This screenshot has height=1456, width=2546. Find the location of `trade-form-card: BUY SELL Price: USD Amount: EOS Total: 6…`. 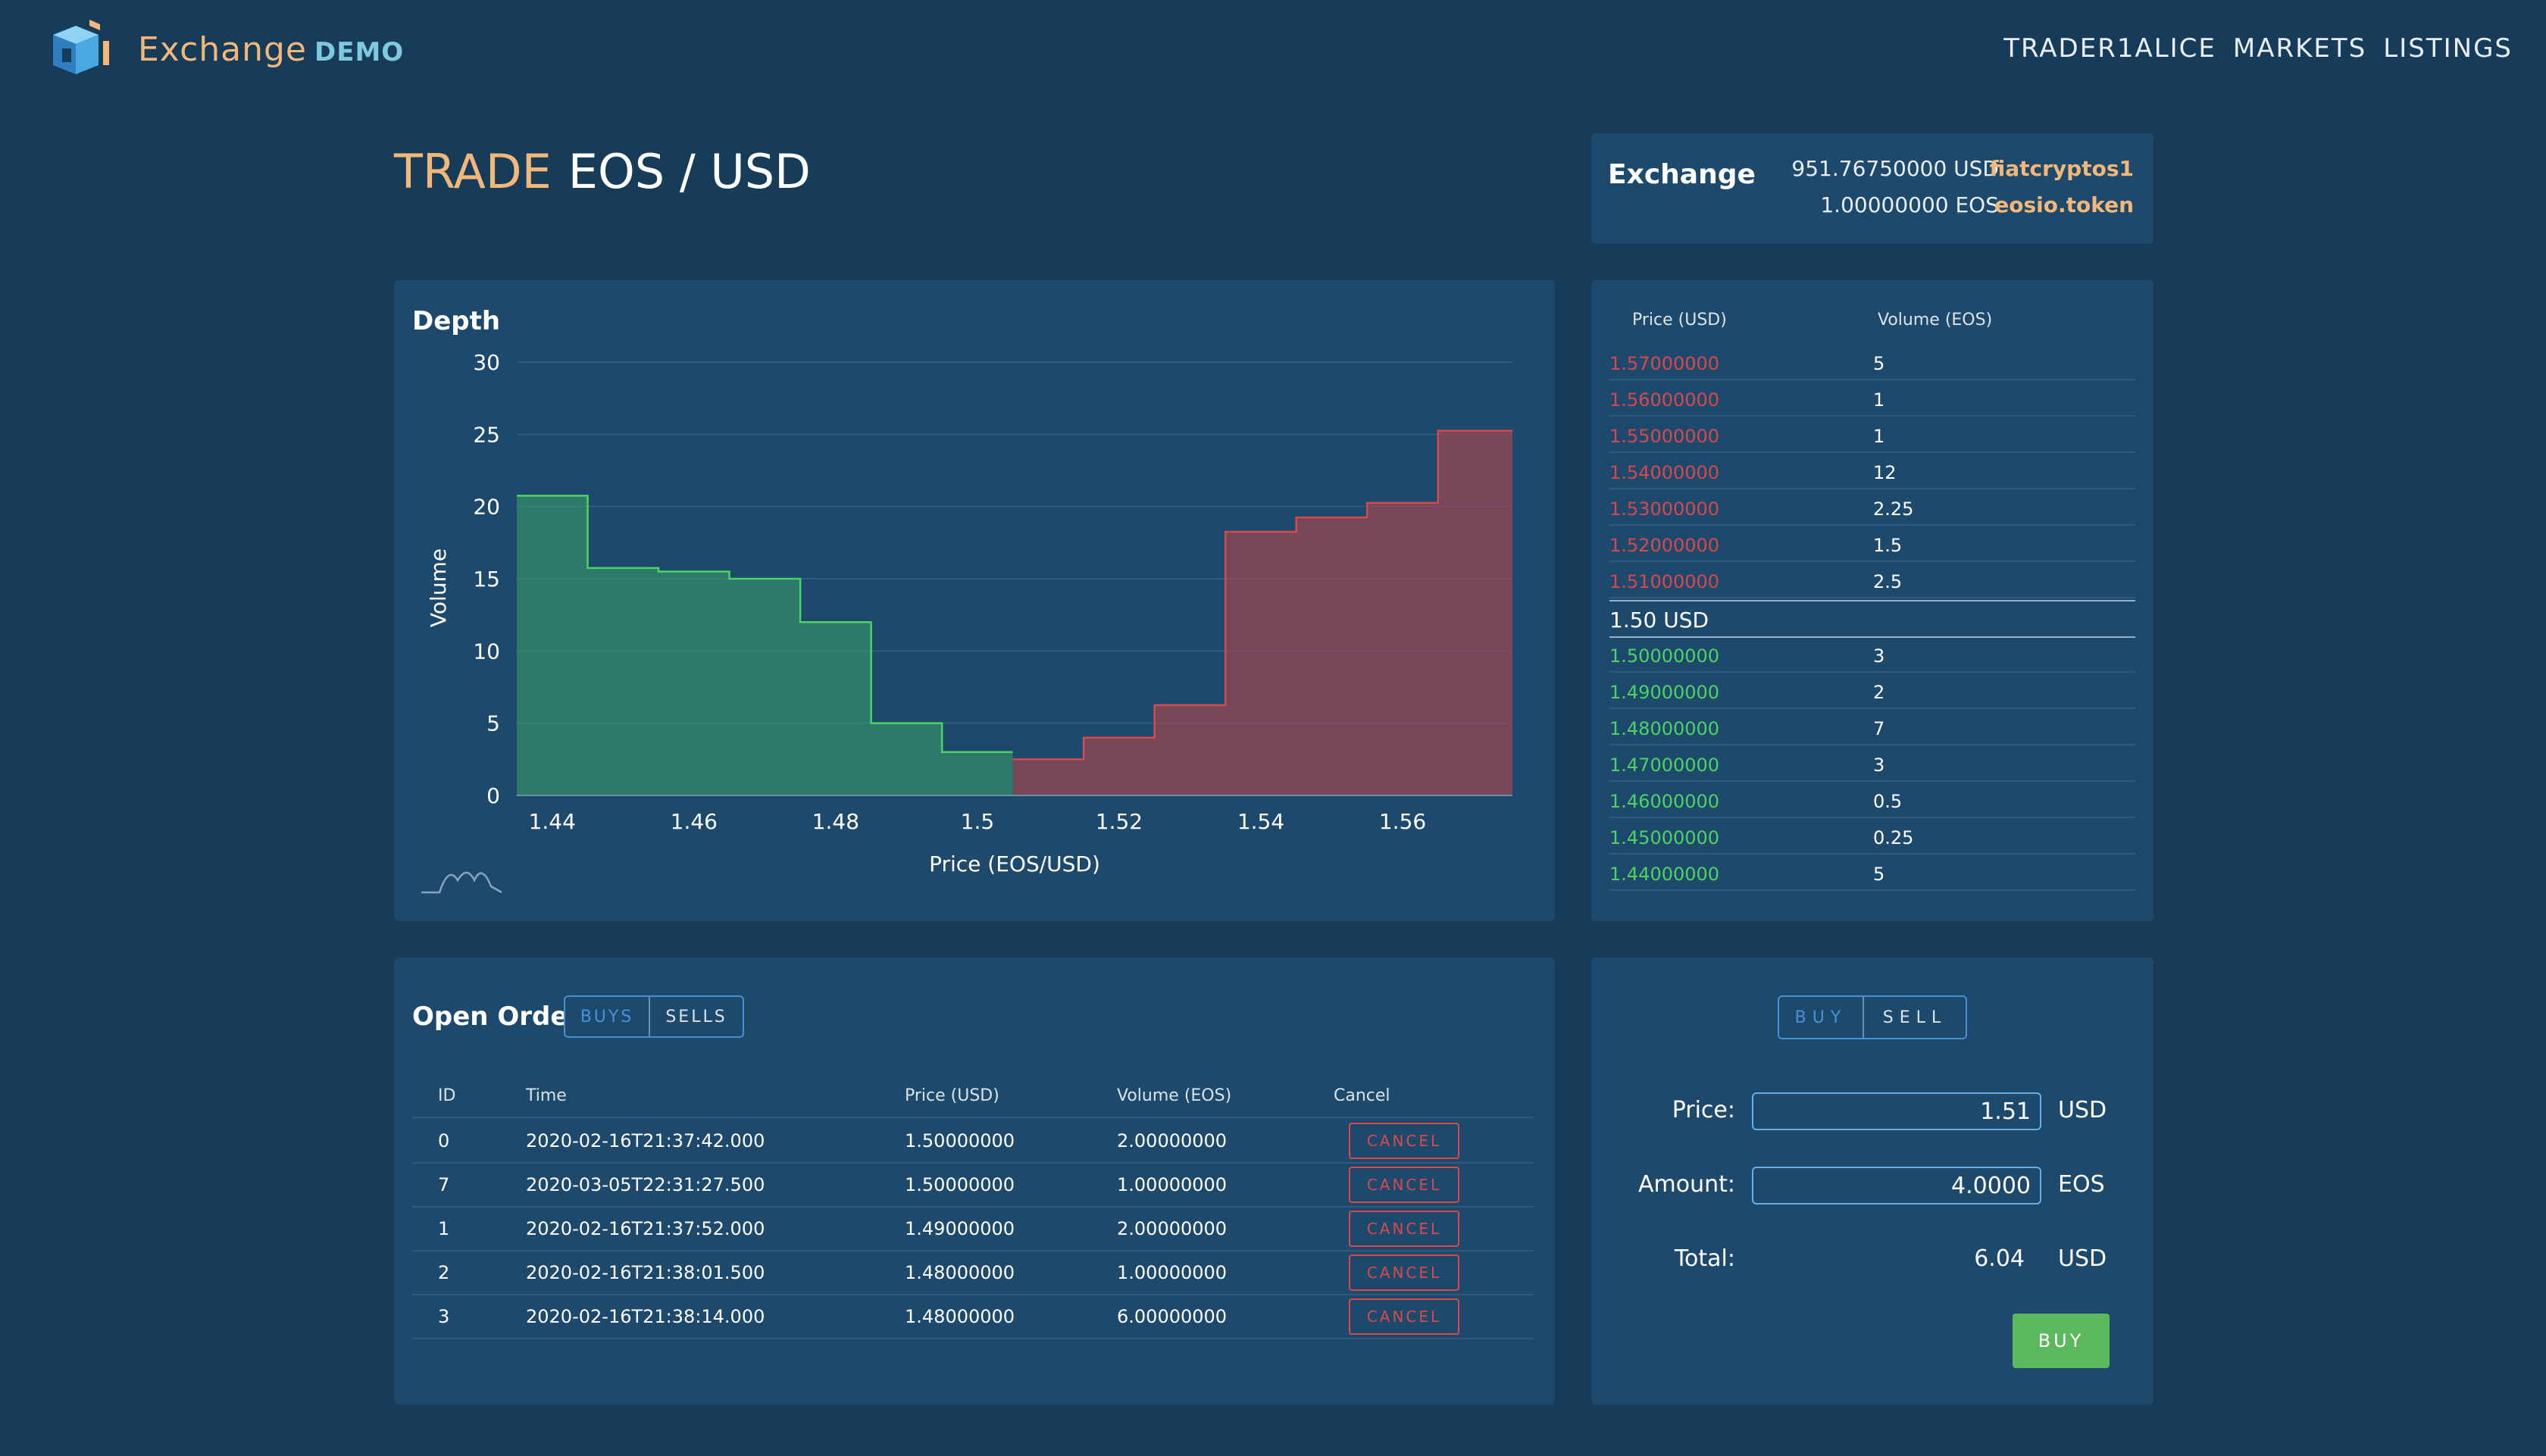

trade-form-card: BUY SELL Price: USD Amount: EOS Total: 6… is located at coordinates (1872, 1181).